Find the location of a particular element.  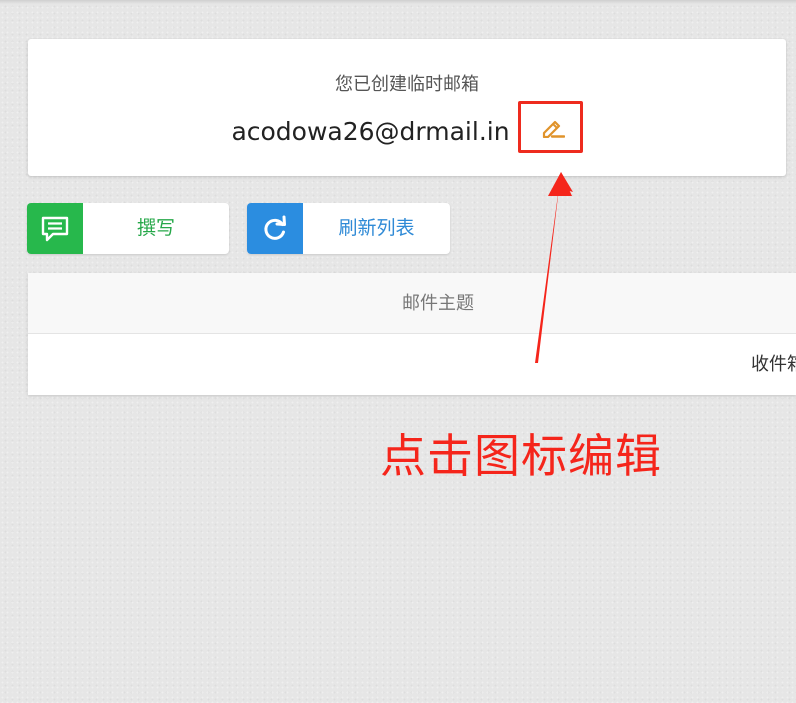

page-top-edge is located at coordinates (398, 2).